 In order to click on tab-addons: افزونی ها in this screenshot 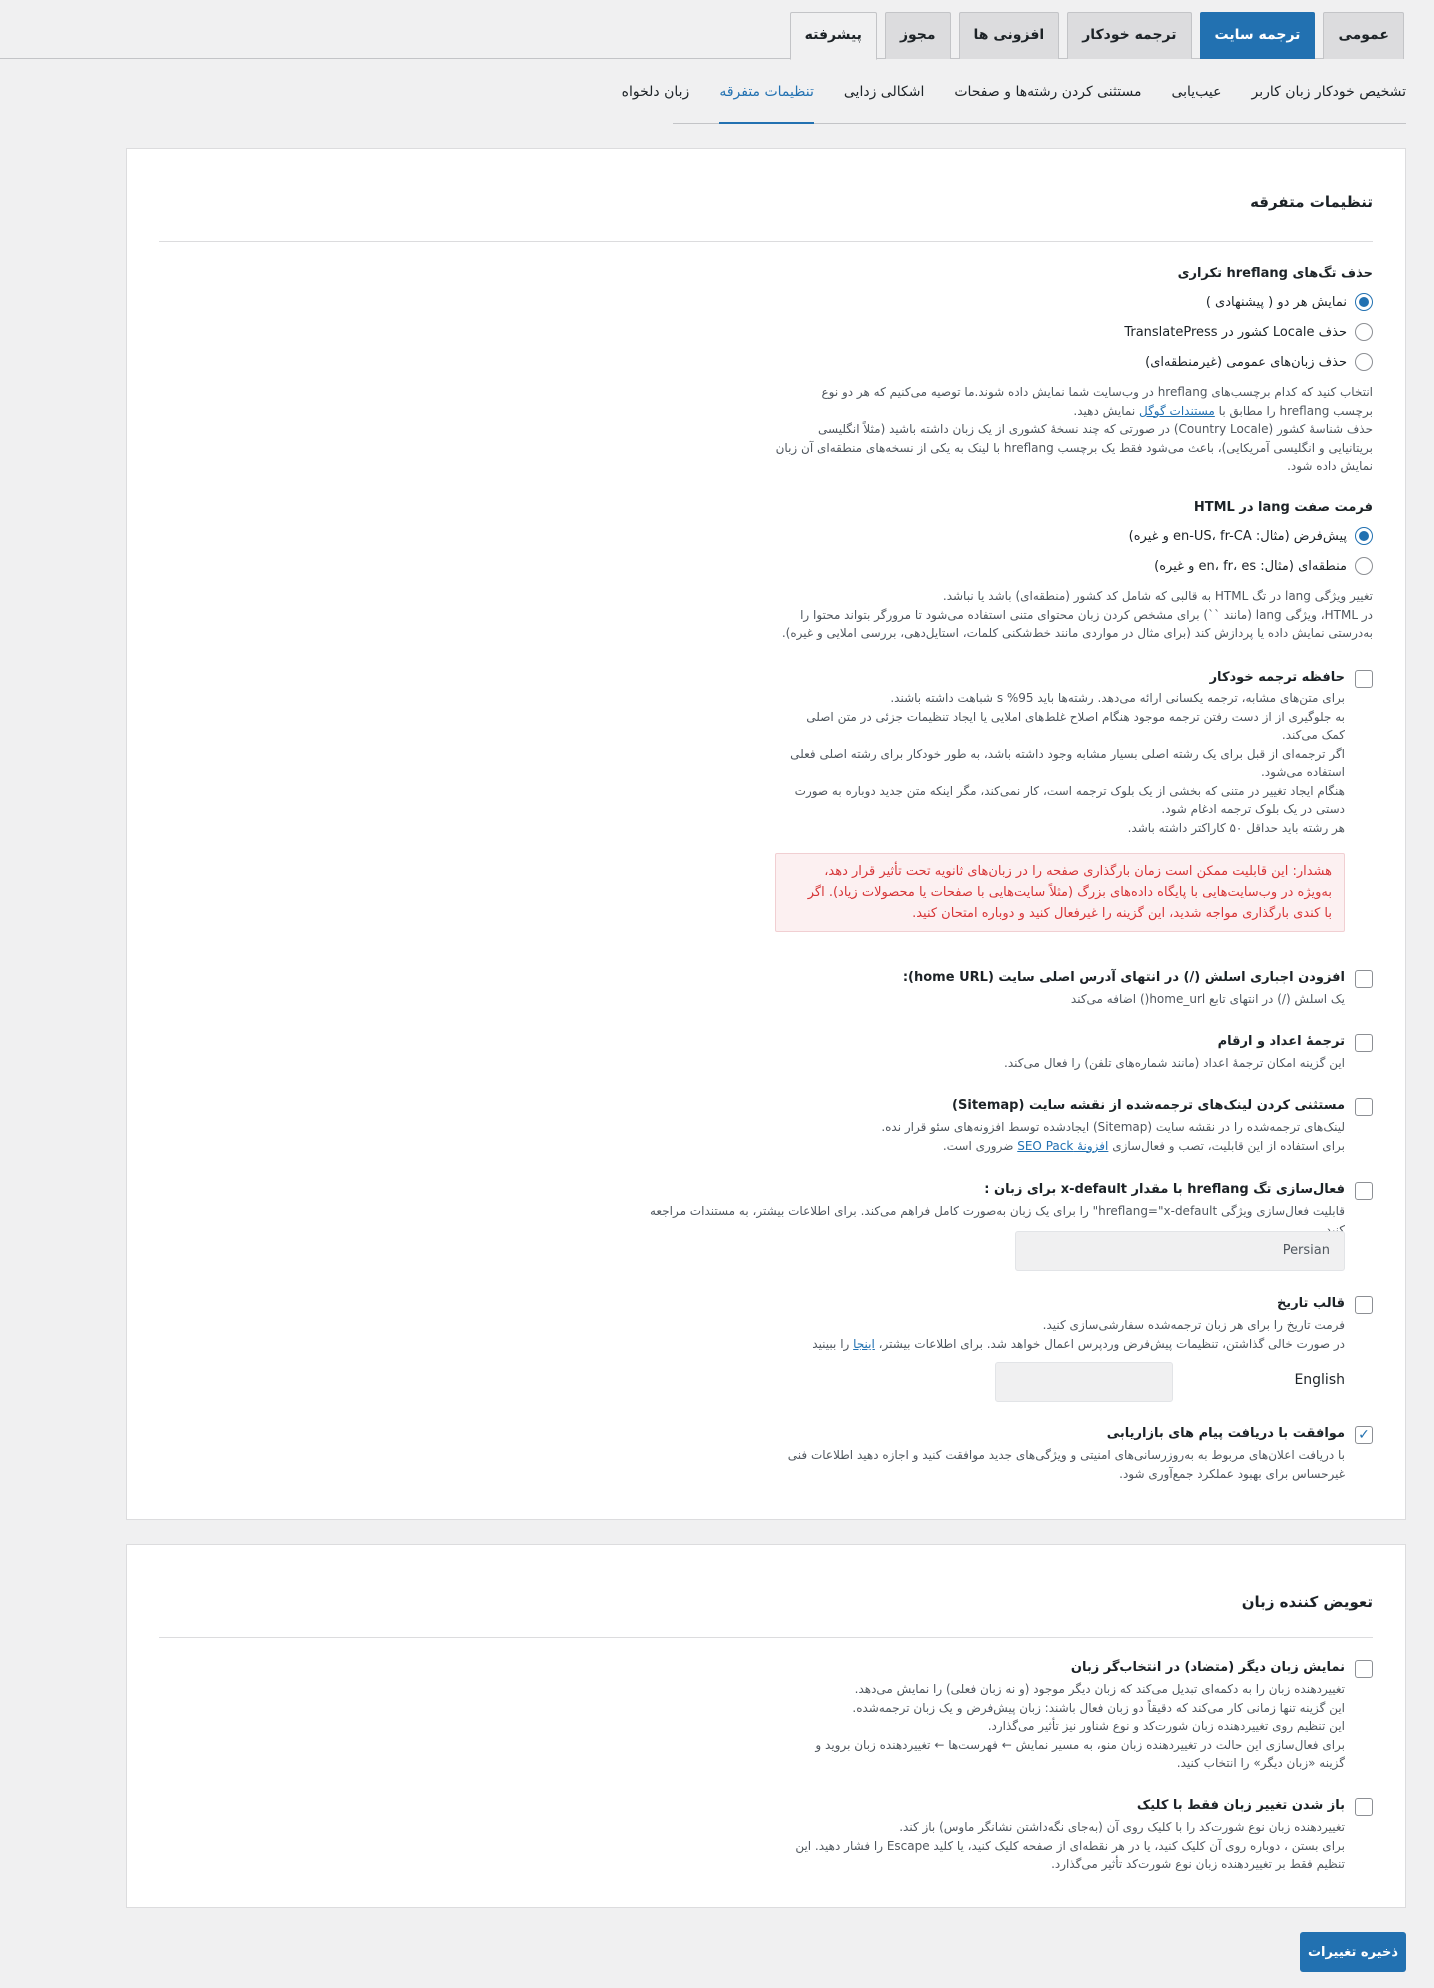, I will do `click(1009, 35)`.